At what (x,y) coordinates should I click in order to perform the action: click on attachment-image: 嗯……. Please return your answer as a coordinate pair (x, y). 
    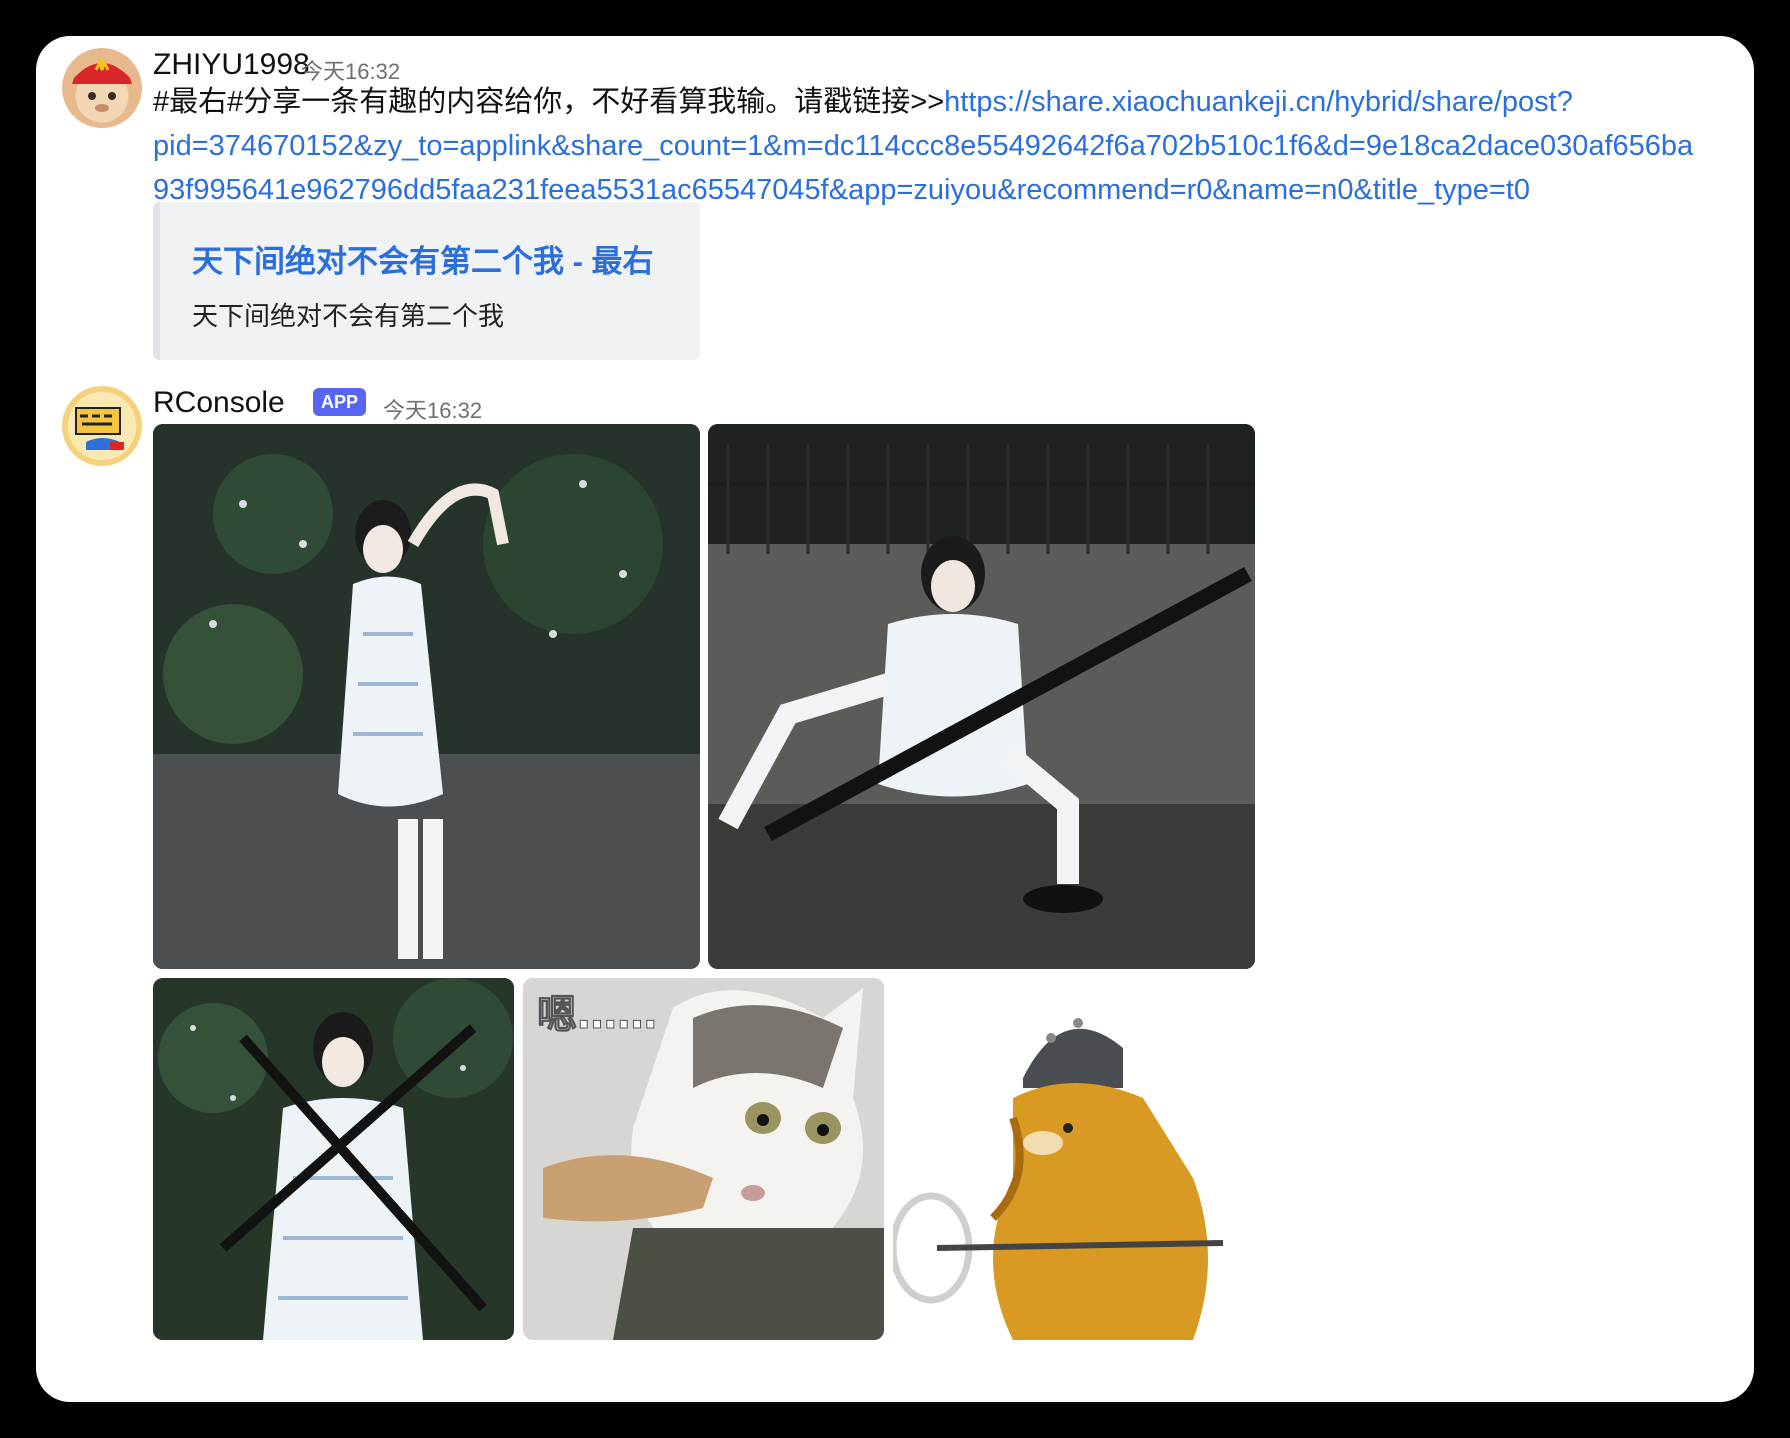
    Looking at the image, I should click on (703, 1159).